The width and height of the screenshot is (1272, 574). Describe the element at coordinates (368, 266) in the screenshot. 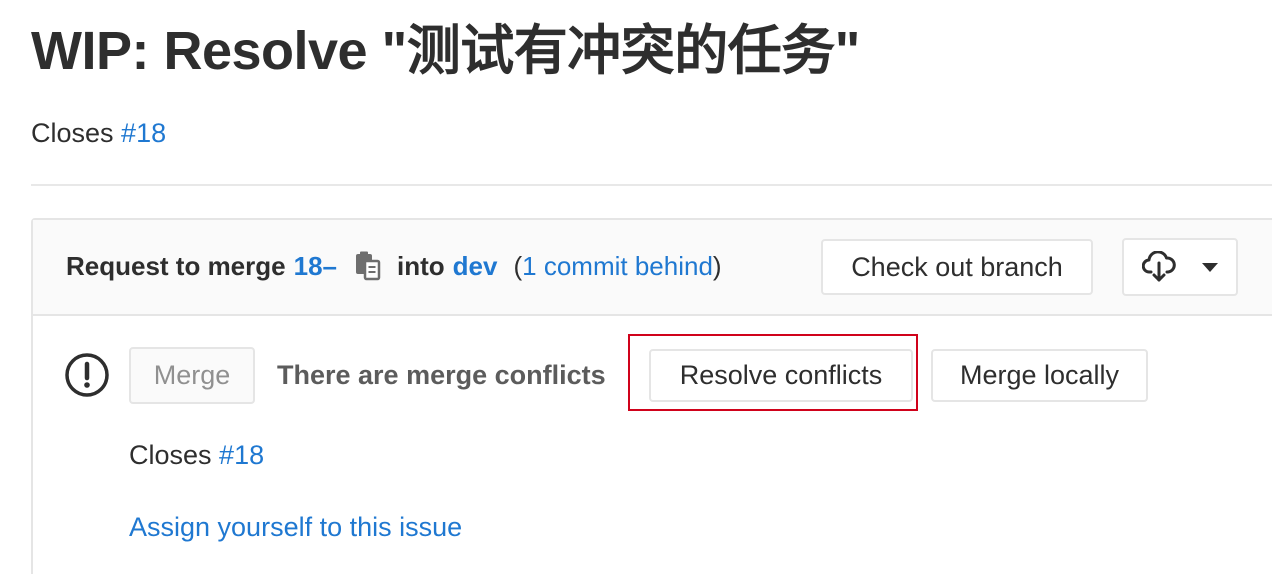

I see `clipboard-icon` at that location.